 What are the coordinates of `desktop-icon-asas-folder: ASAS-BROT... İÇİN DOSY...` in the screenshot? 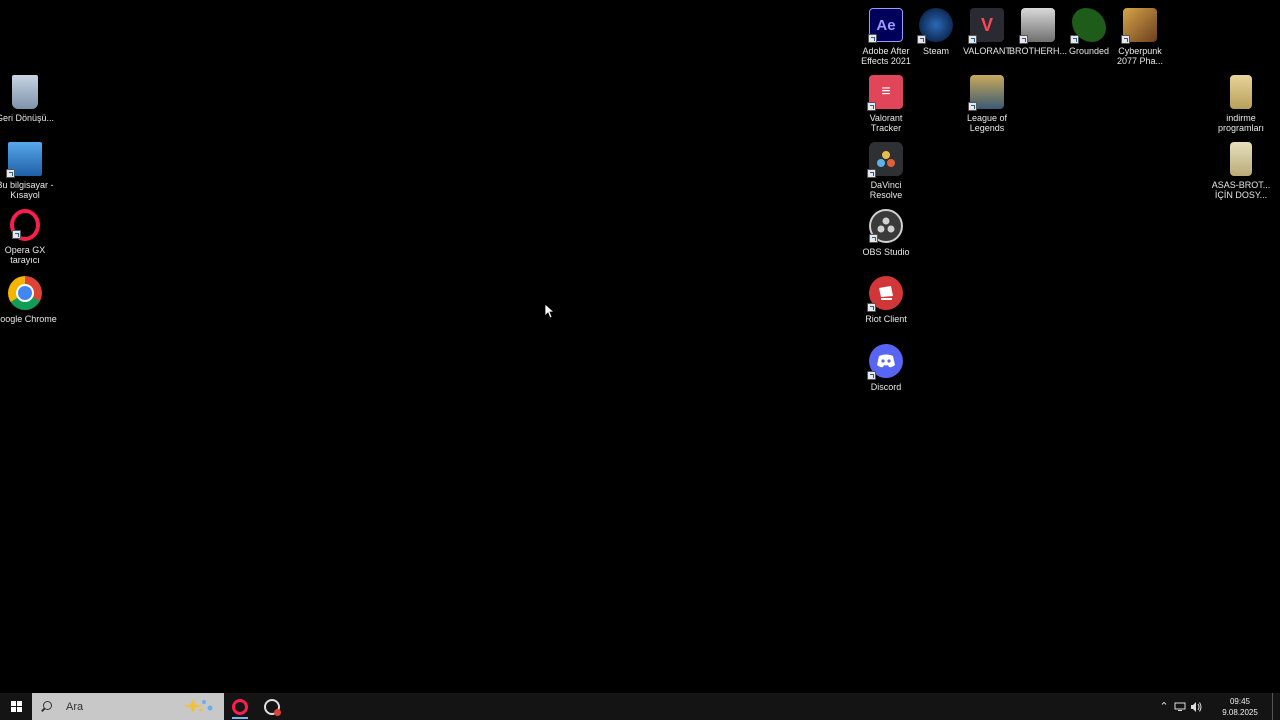 It's located at (1241, 170).